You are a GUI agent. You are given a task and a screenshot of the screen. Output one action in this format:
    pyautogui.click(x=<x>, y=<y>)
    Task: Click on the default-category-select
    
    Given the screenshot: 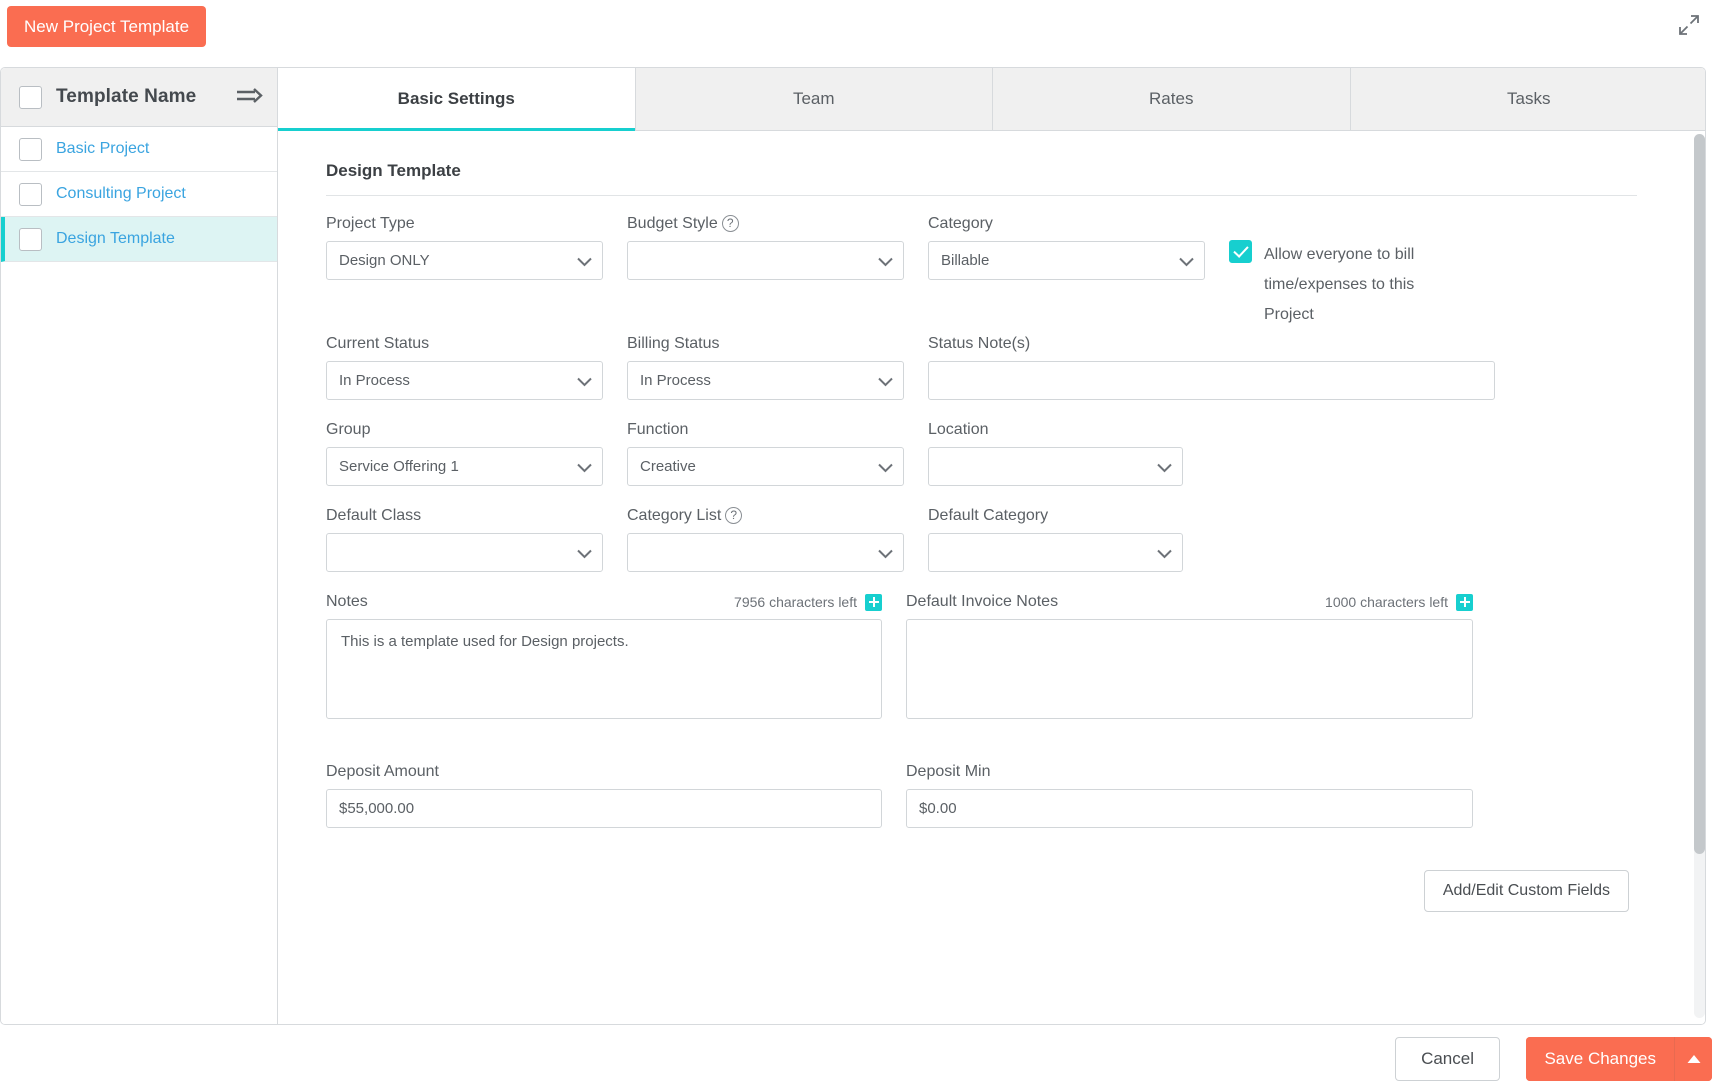 What is the action you would take?
    pyautogui.click(x=1055, y=552)
    